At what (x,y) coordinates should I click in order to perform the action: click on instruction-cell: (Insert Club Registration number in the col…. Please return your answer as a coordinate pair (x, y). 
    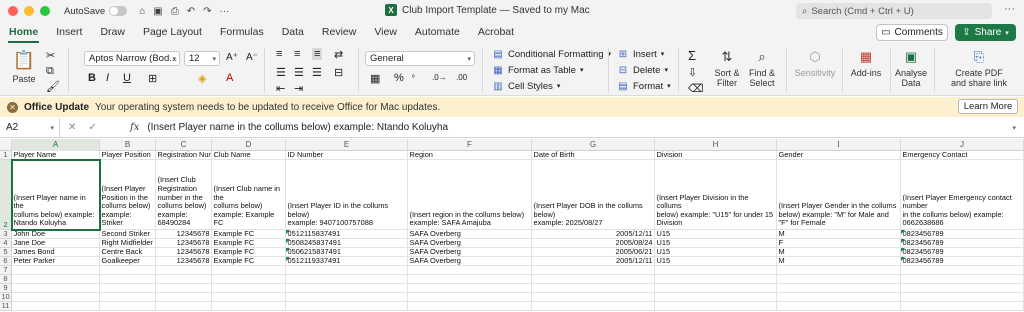
    Looking at the image, I should click on (184, 195).